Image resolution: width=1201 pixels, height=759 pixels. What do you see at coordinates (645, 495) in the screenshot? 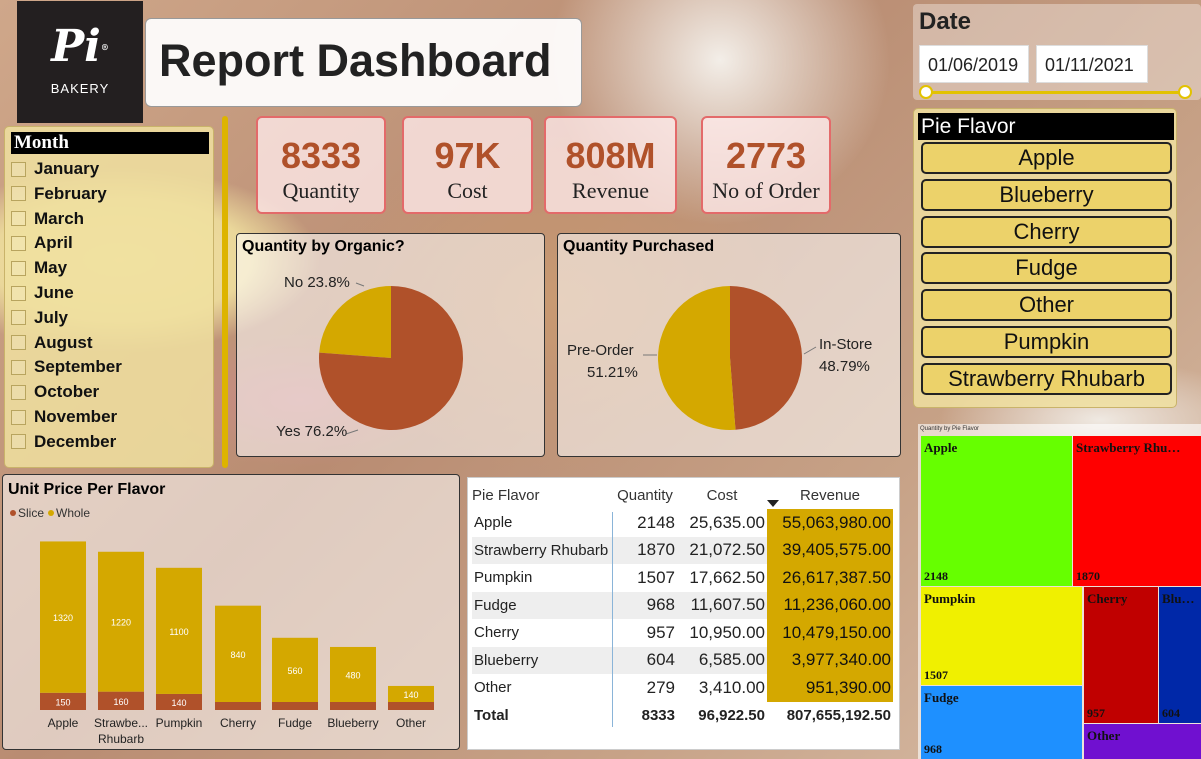
I see `column-header-quantity: Quantity` at bounding box center [645, 495].